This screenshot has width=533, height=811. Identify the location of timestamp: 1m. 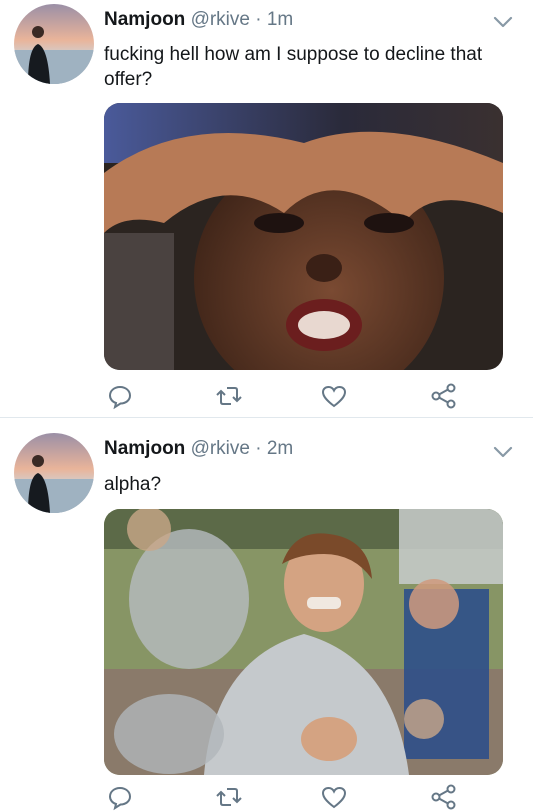
(280, 19).